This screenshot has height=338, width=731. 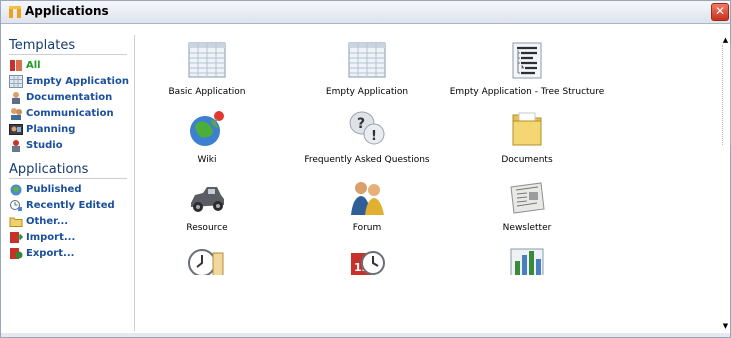 I want to click on tile-empty-application-tree-structure: Empty Application - Tree Structure, so click(x=527, y=69).